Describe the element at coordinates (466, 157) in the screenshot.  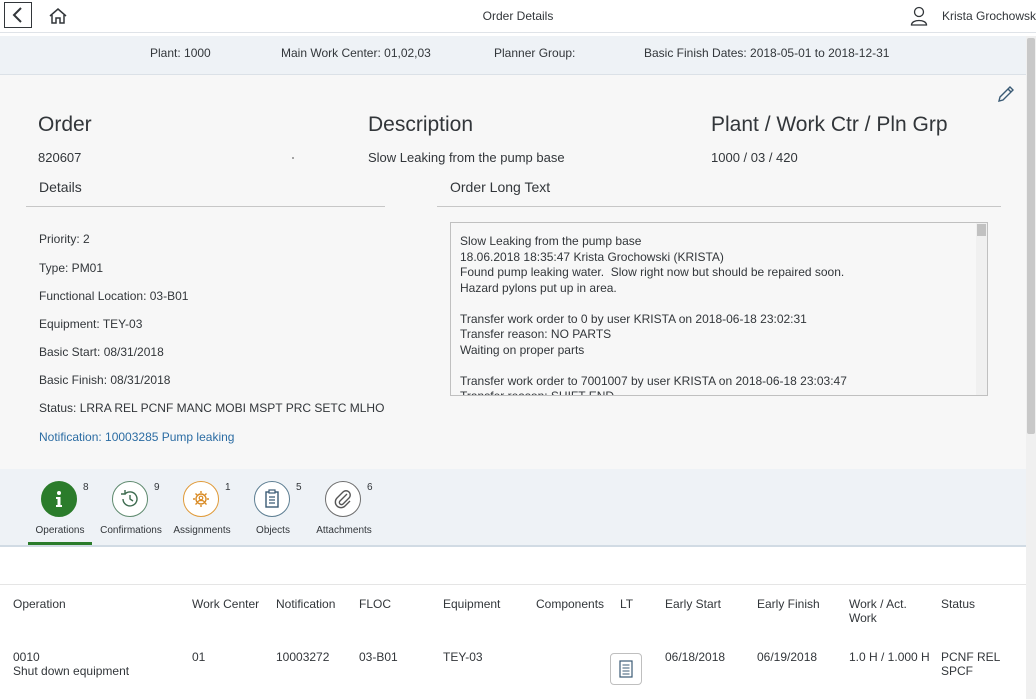
I see `description-value: Slow Leaking from the pump base` at that location.